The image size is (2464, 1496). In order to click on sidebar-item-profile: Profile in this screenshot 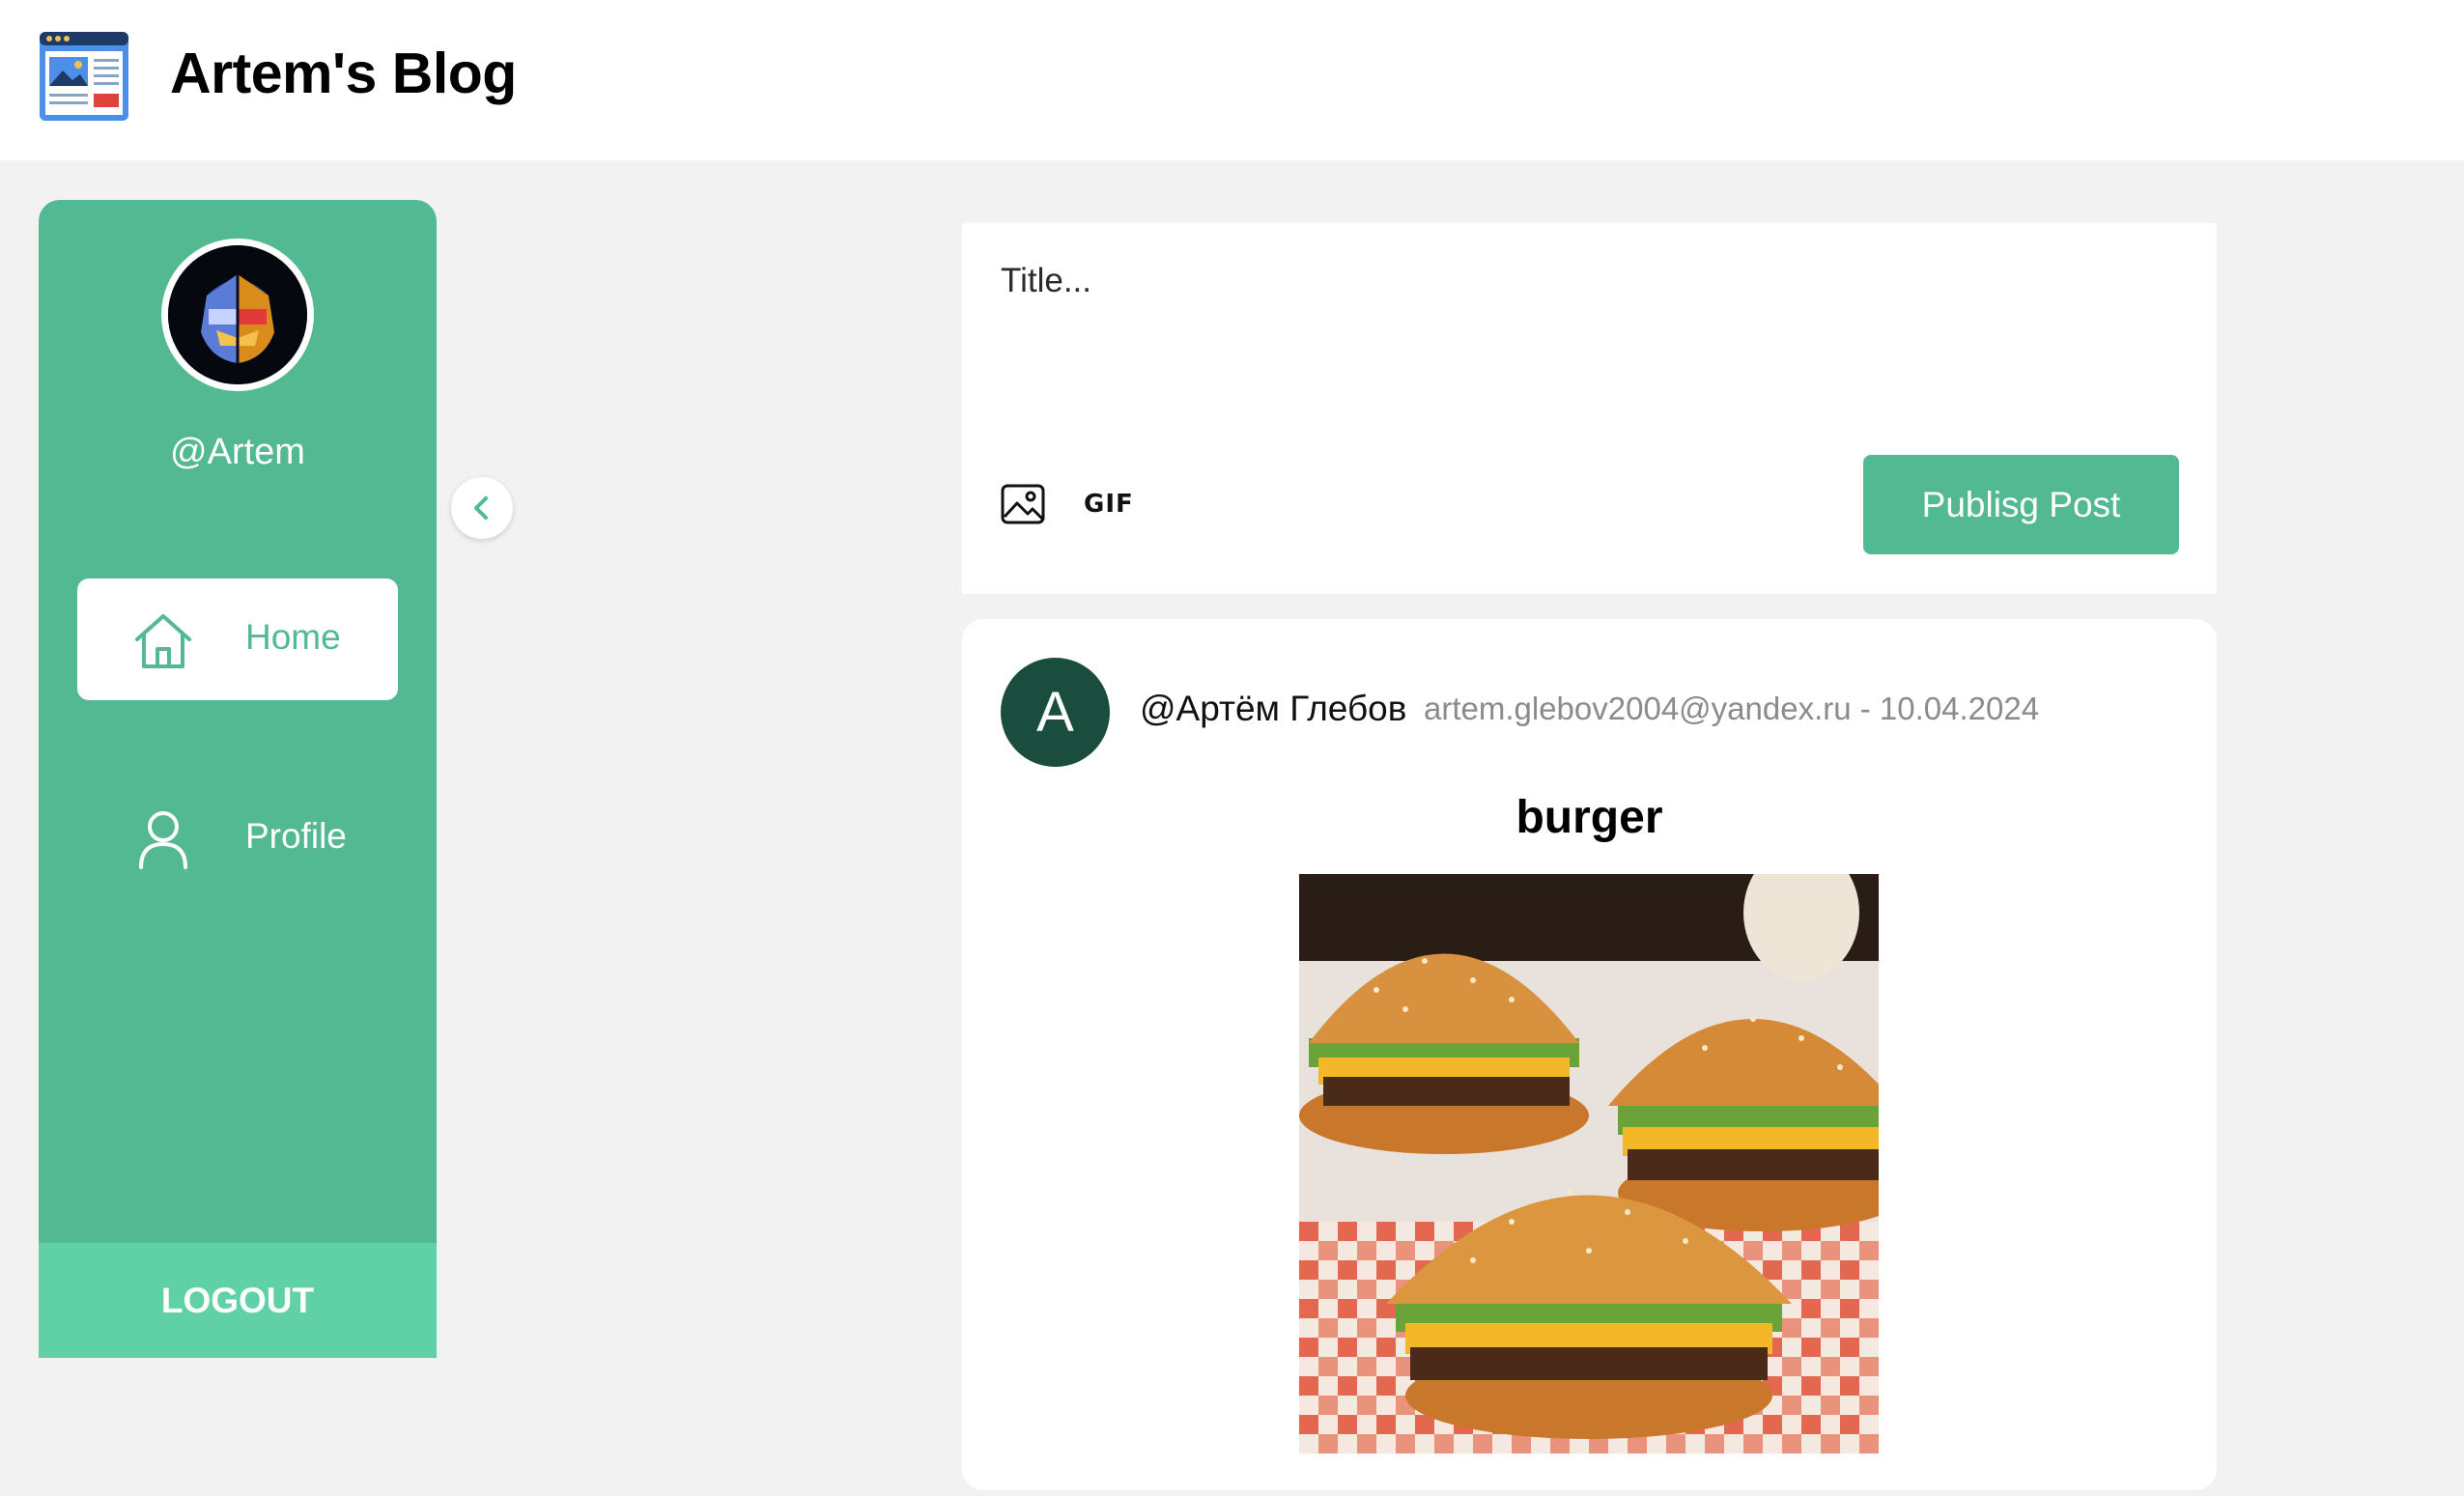, I will do `click(237, 838)`.